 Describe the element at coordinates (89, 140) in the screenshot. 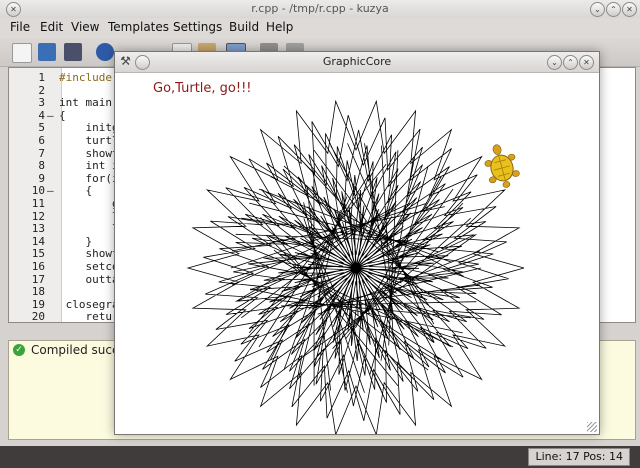

I see `code-line: turtl` at that location.